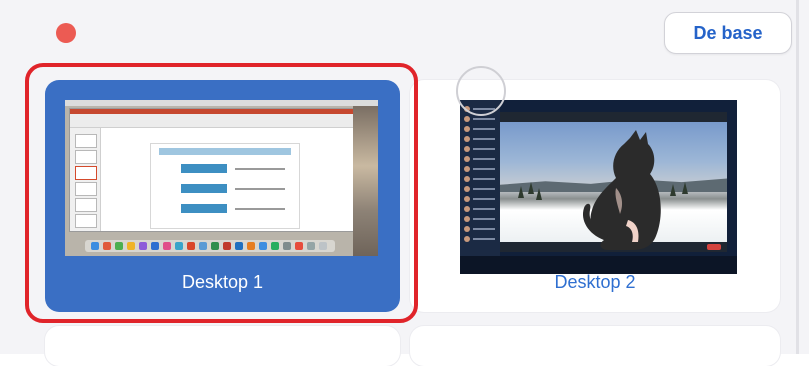 The height and width of the screenshot is (366, 809). I want to click on close-window-icon, so click(66, 33).